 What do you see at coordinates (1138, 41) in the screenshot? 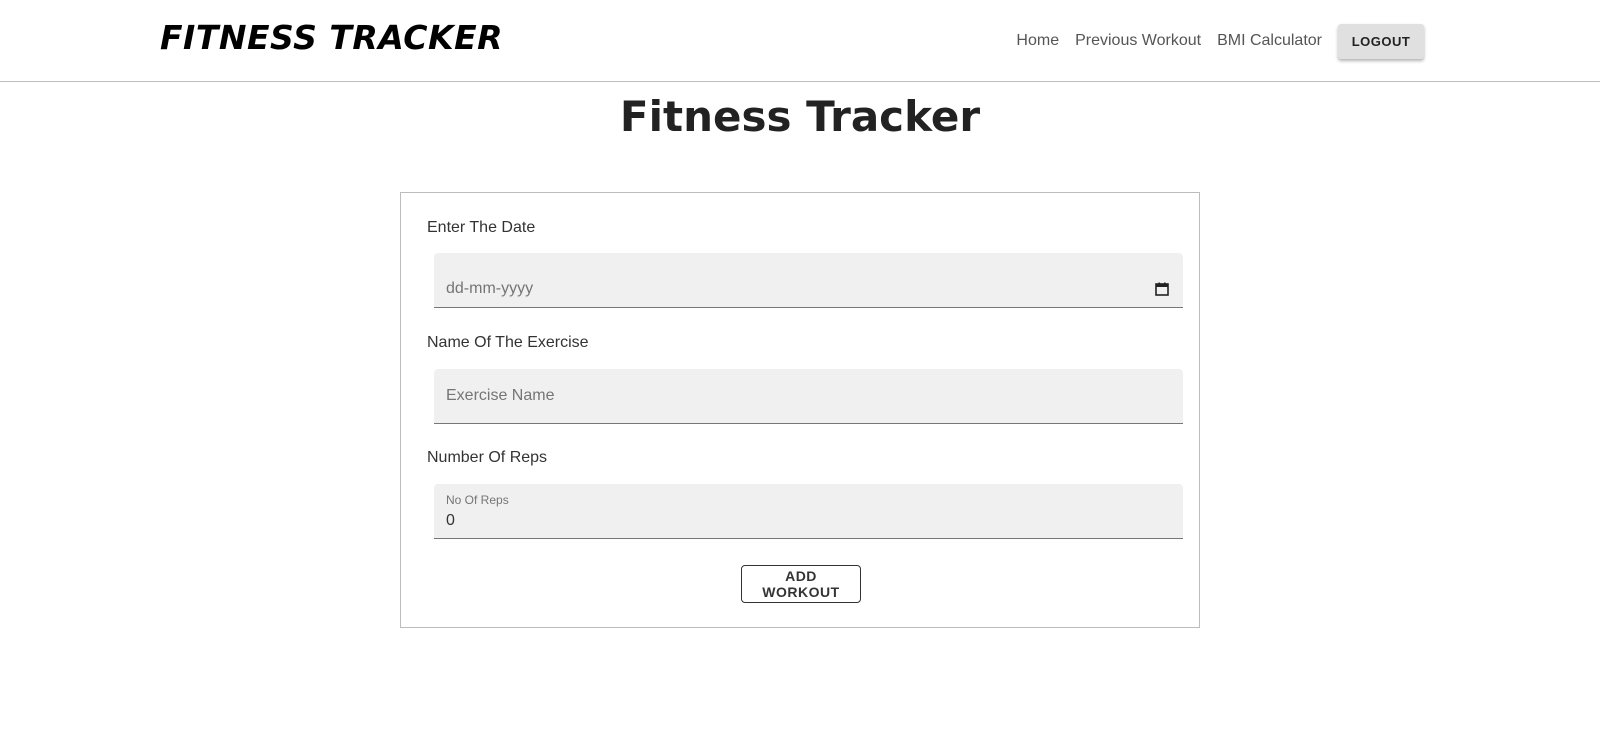
I see `nav-link-previous-workout: Previous Workout` at bounding box center [1138, 41].